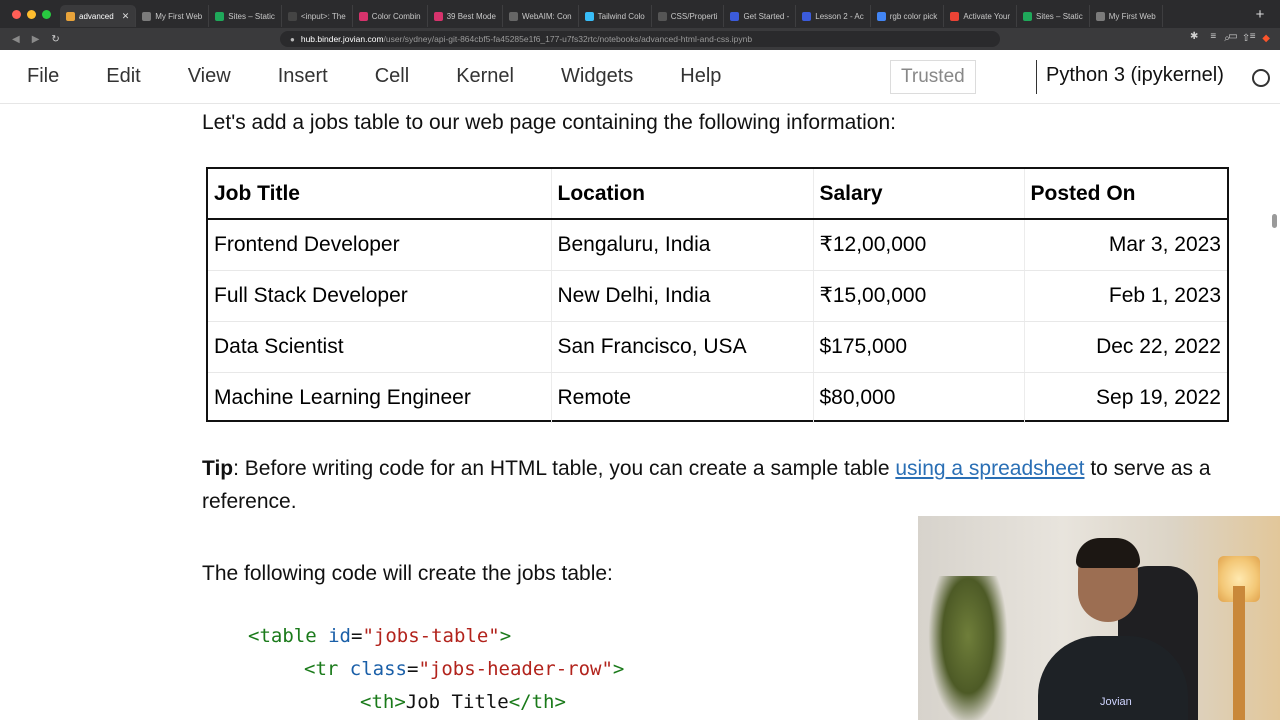  What do you see at coordinates (431, 636) in the screenshot?
I see `code-token: "jobs-table"` at bounding box center [431, 636].